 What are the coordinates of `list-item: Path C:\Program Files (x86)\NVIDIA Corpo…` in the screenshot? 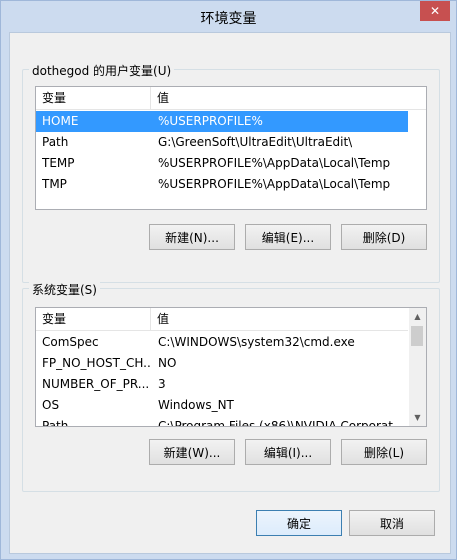 It's located at (222, 421).